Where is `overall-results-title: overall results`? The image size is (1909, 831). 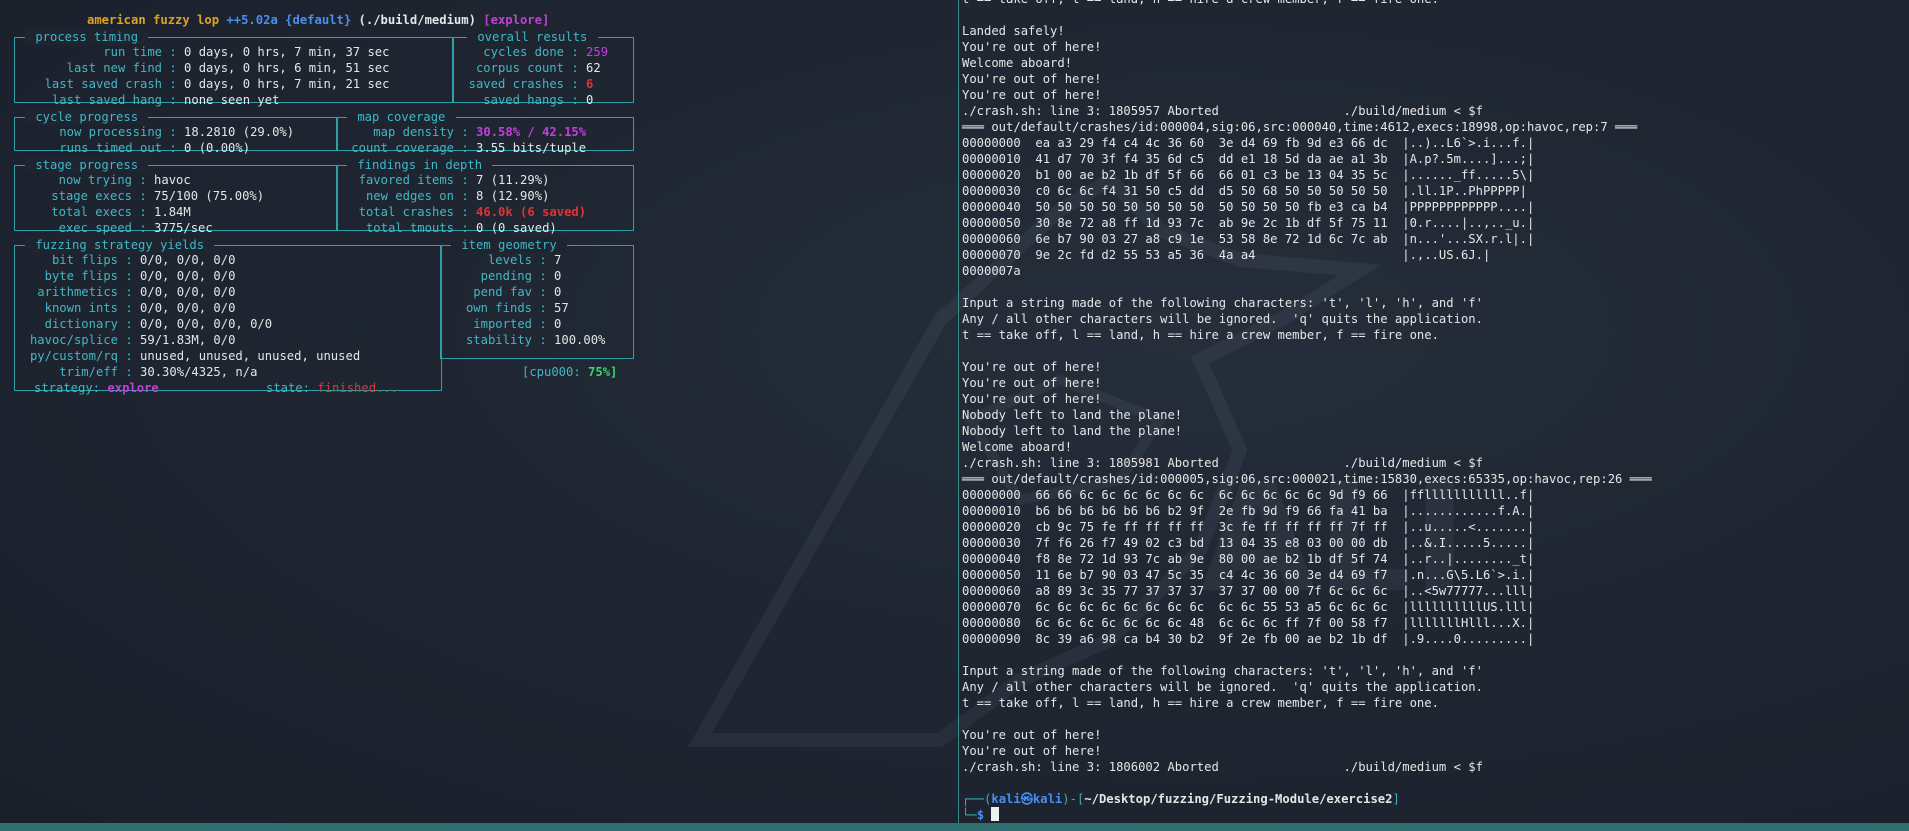 overall-results-title: overall results is located at coordinates (532, 37).